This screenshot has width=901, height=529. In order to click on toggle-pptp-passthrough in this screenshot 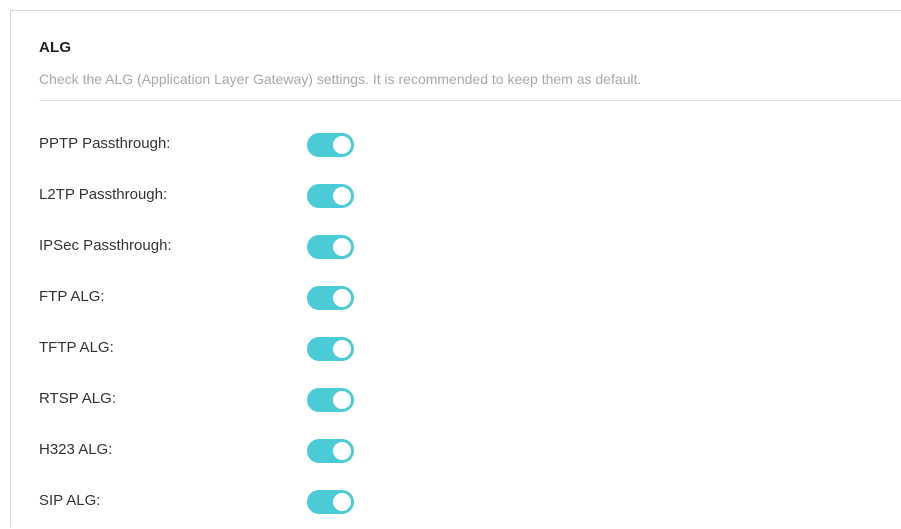, I will do `click(330, 145)`.